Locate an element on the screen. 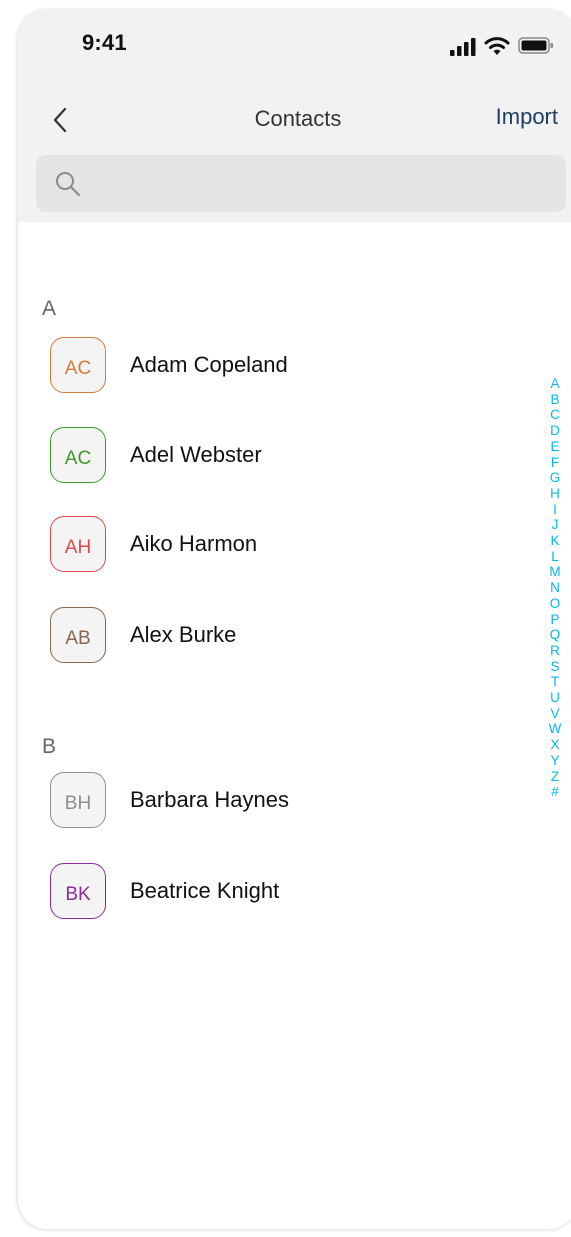 Image resolution: width=571 pixels, height=1237 pixels. index-letter: N is located at coordinates (545, 588).